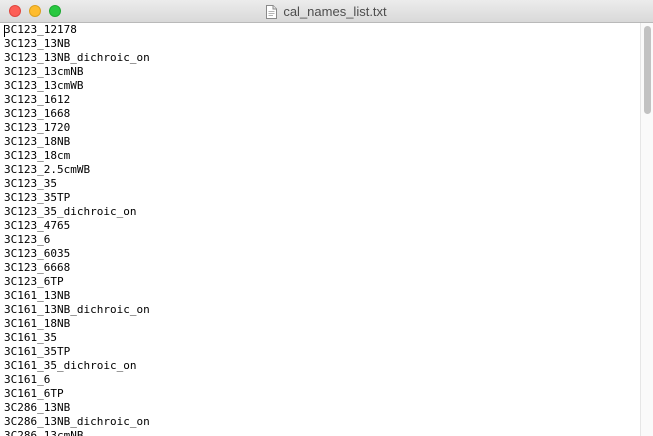 The height and width of the screenshot is (436, 653). I want to click on text-line: 3C161_13NB_dichroic_on, so click(322, 310).